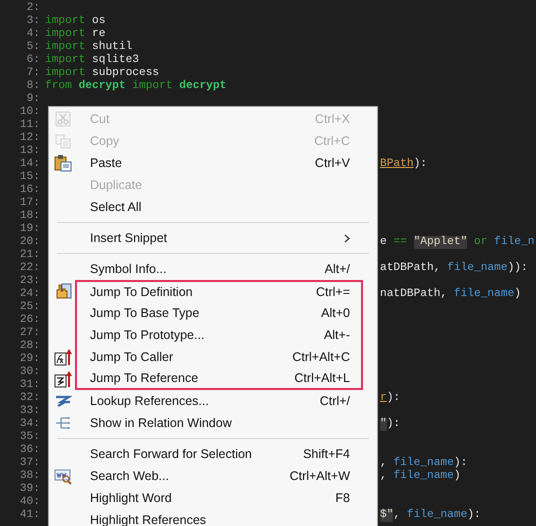 This screenshot has width=536, height=526. I want to click on line-number: 6:, so click(33, 60).